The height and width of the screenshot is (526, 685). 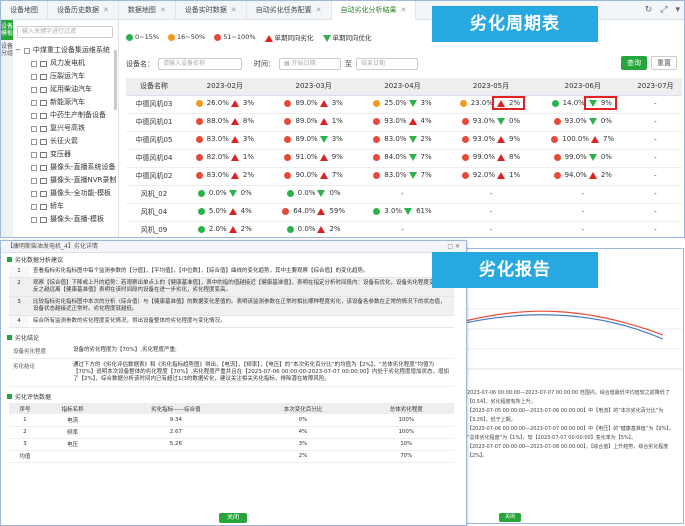 I want to click on degradation-cell: 90.0% 7%, so click(x=313, y=176).